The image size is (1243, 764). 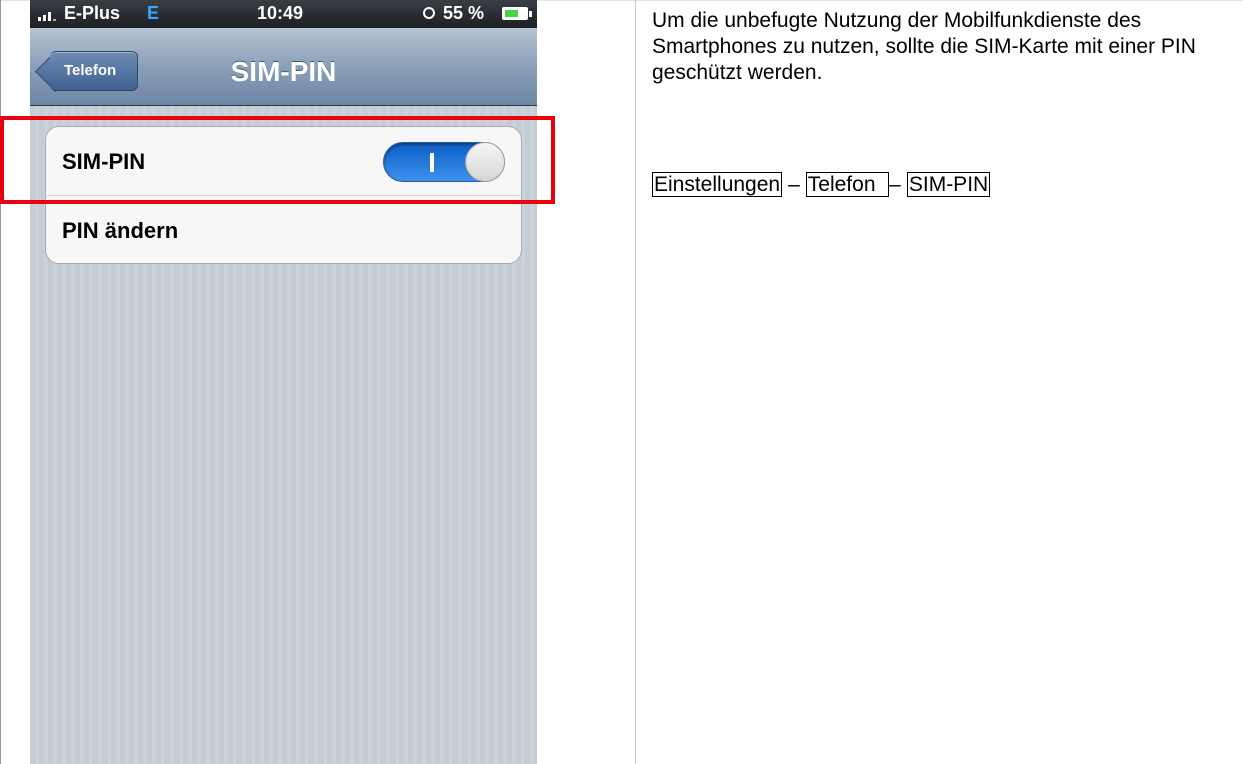 What do you see at coordinates (153, 13) in the screenshot?
I see `network-type: E` at bounding box center [153, 13].